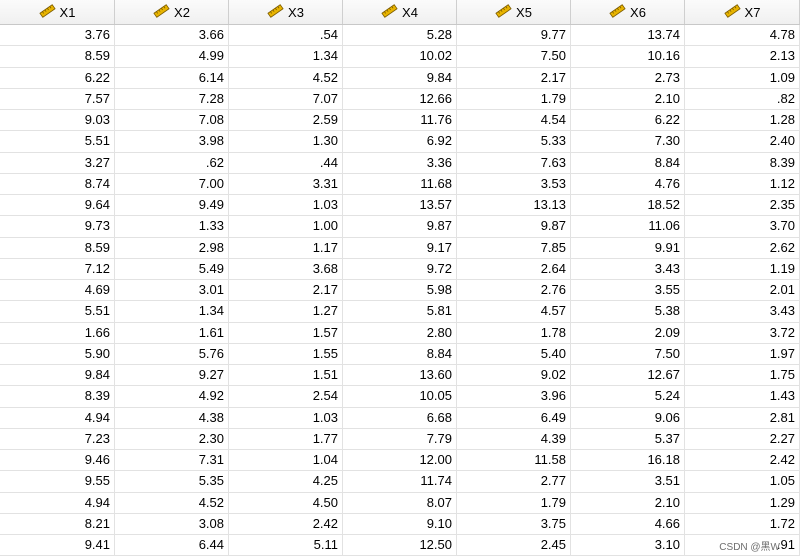 The height and width of the screenshot is (559, 800). Describe the element at coordinates (514, 98) in the screenshot. I see `table-cell: 1.79` at that location.